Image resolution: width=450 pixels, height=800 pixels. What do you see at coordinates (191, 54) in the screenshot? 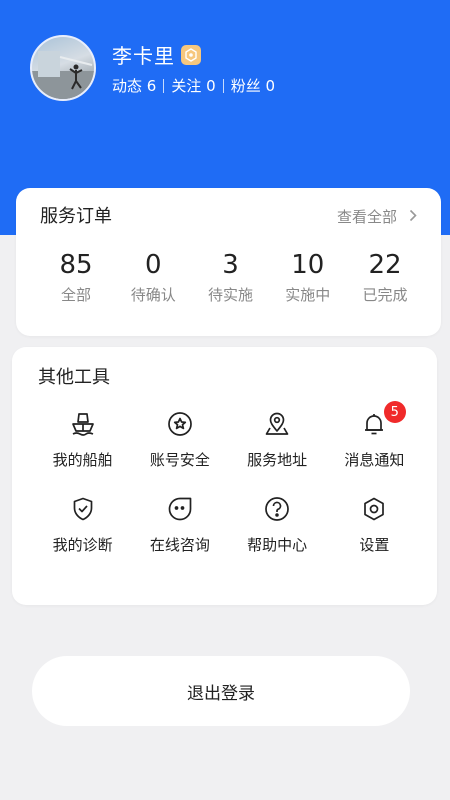
I see `vip-badge-icon` at bounding box center [191, 54].